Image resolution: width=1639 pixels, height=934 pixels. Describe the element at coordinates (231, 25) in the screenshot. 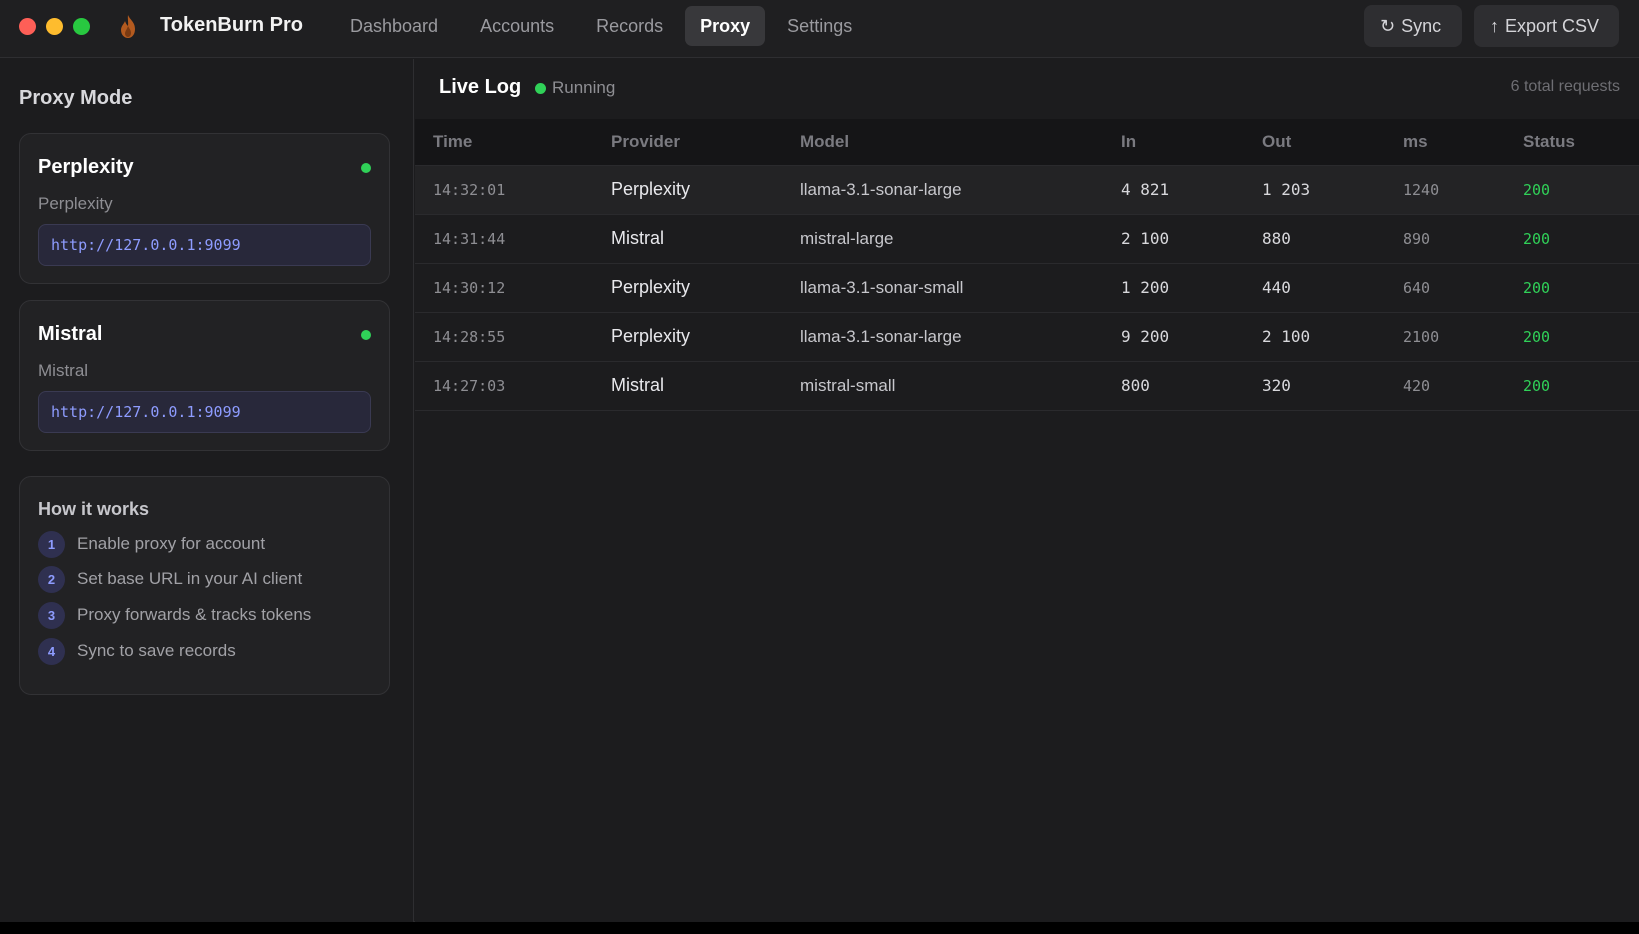

I see `app-title: TokenBurn Pro` at that location.